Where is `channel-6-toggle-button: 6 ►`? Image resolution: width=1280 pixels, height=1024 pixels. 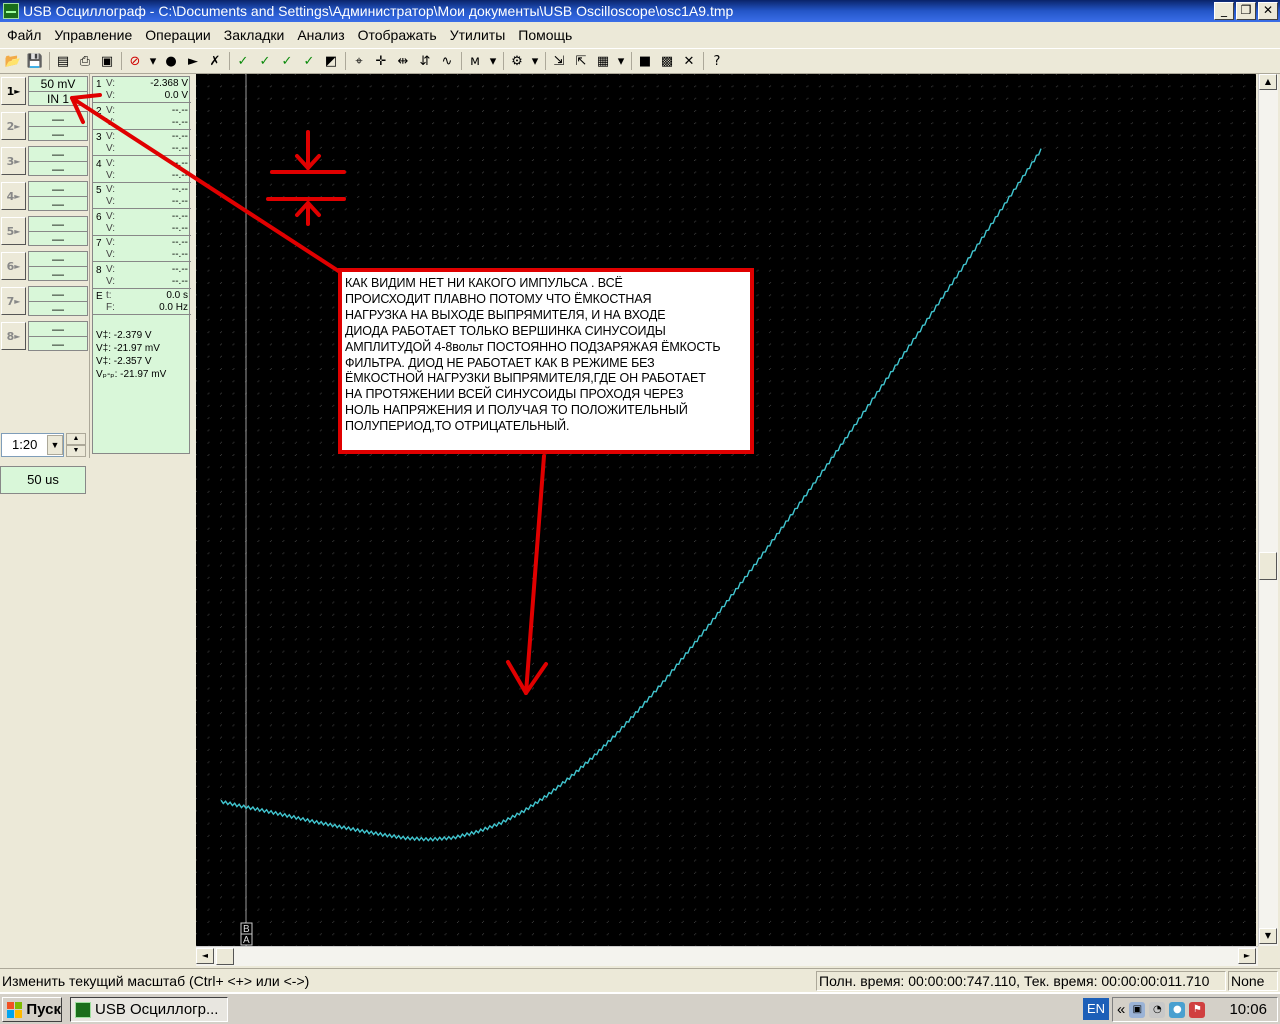
channel-6-toggle-button: 6 ► is located at coordinates (13, 266).